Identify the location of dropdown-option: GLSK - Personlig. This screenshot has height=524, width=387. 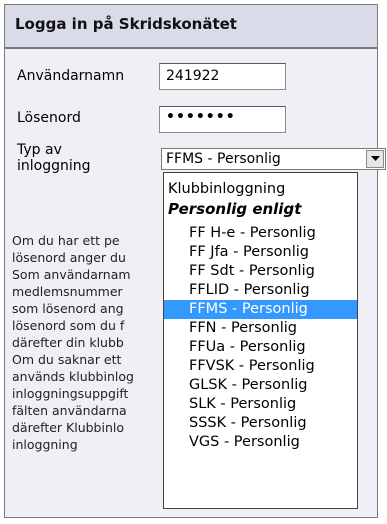
(260, 385).